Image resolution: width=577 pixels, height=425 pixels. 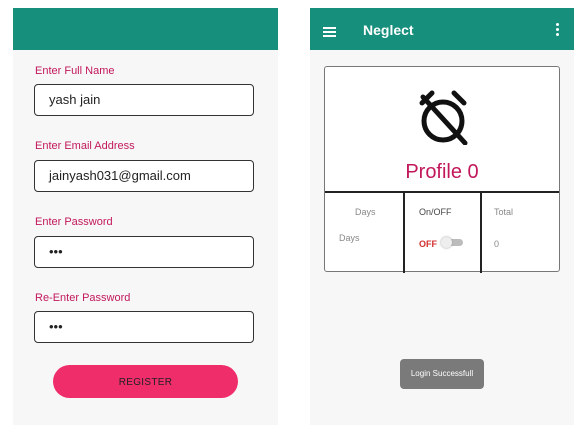 What do you see at coordinates (145, 381) in the screenshot?
I see `register-button: REGISTER` at bounding box center [145, 381].